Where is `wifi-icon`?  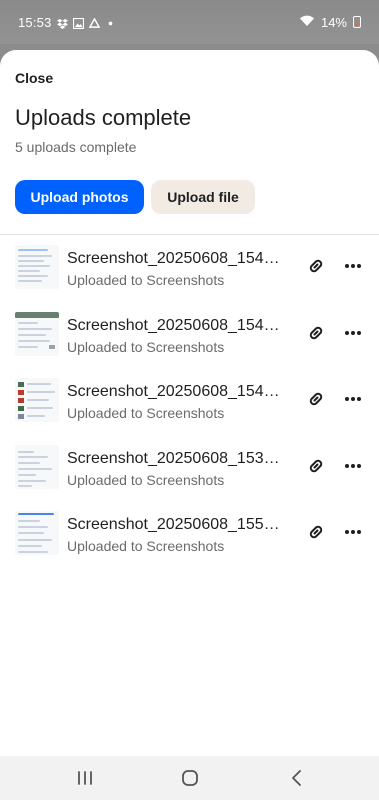 wifi-icon is located at coordinates (307, 22).